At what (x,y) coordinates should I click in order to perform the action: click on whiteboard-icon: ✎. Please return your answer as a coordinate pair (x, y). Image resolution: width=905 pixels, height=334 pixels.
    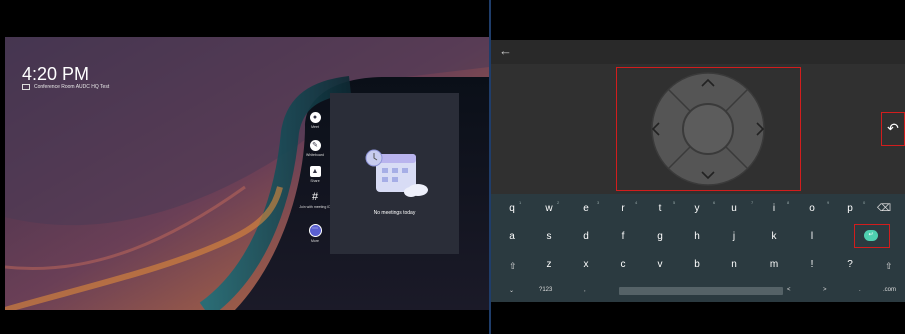
    Looking at the image, I should click on (315, 145).